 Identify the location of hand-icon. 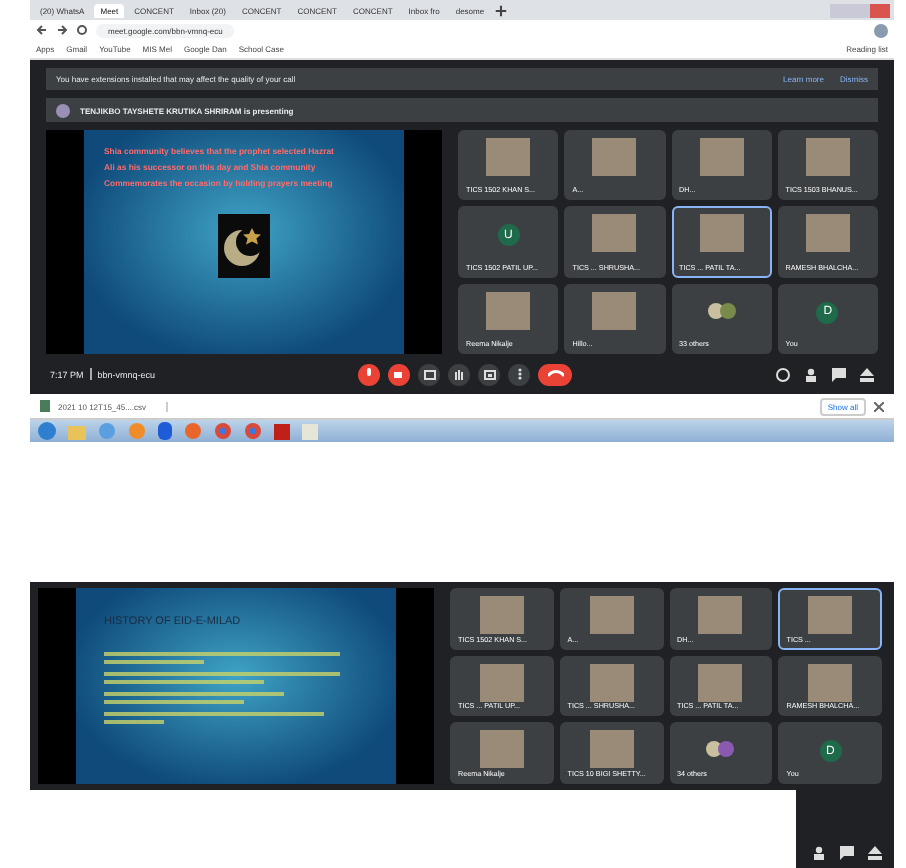
(459, 374).